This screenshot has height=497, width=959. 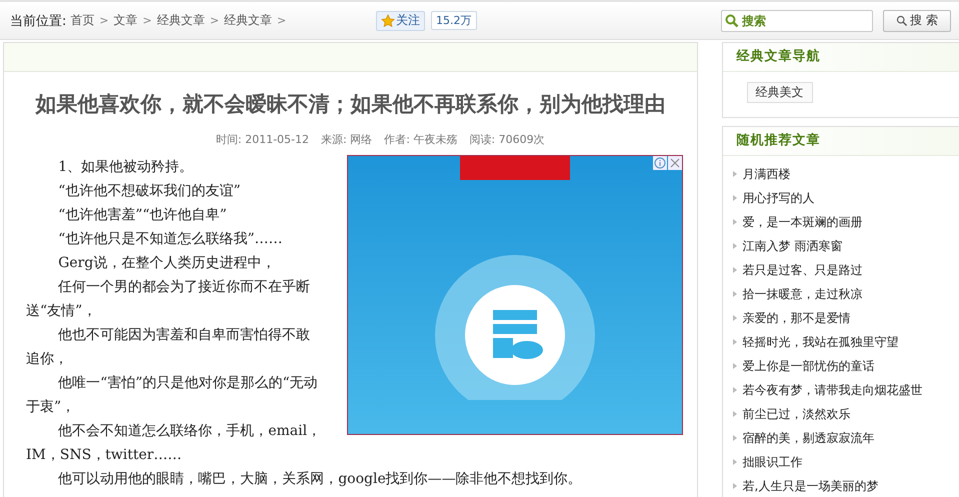 What do you see at coordinates (320, 479) in the screenshot?
I see `paragraph: 他可以动用他的眼睛，嘴巴，大脑，关系网，google找到你——除非他不想找到你。` at bounding box center [320, 479].